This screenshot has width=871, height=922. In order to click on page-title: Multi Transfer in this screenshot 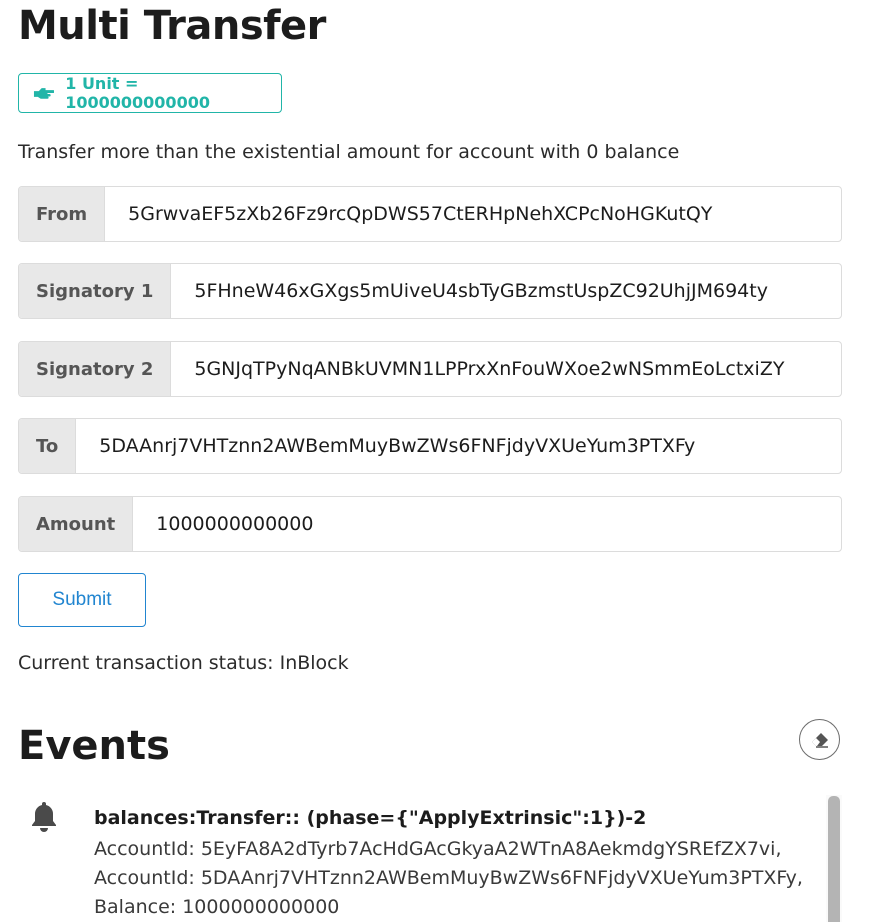, I will do `click(172, 26)`.